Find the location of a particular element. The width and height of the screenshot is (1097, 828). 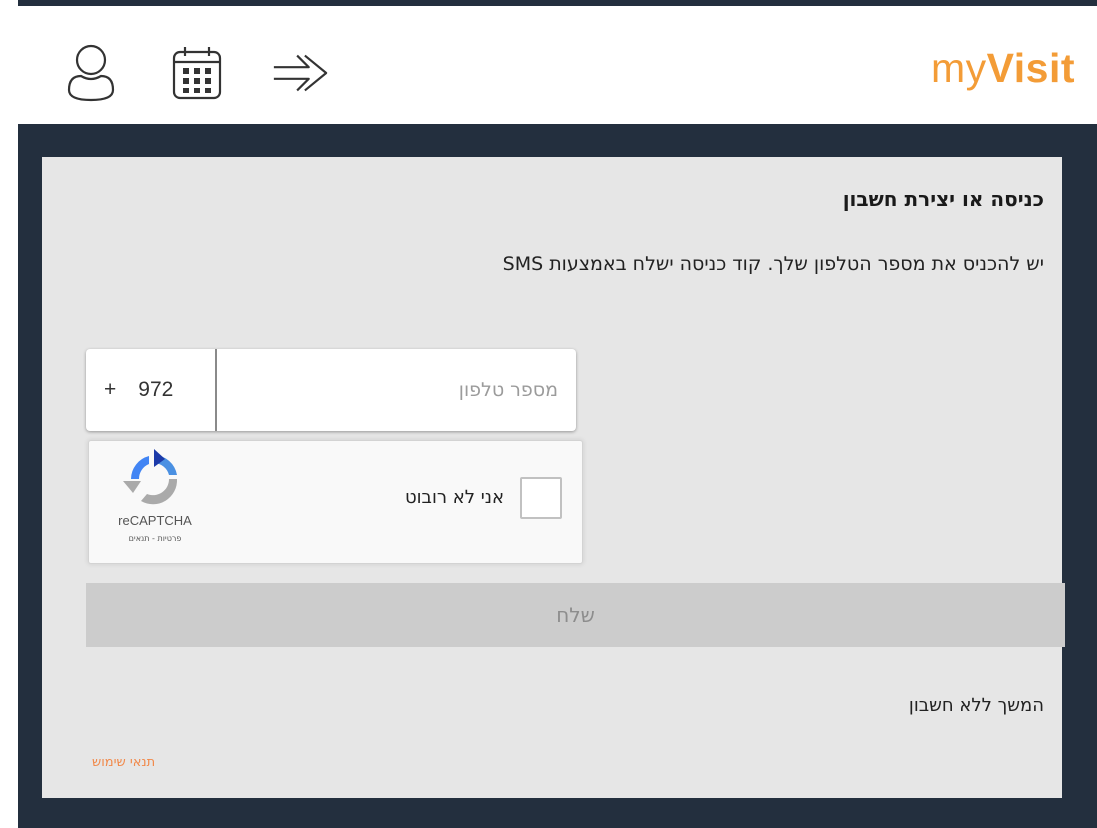

calendar-icon is located at coordinates (197, 73).